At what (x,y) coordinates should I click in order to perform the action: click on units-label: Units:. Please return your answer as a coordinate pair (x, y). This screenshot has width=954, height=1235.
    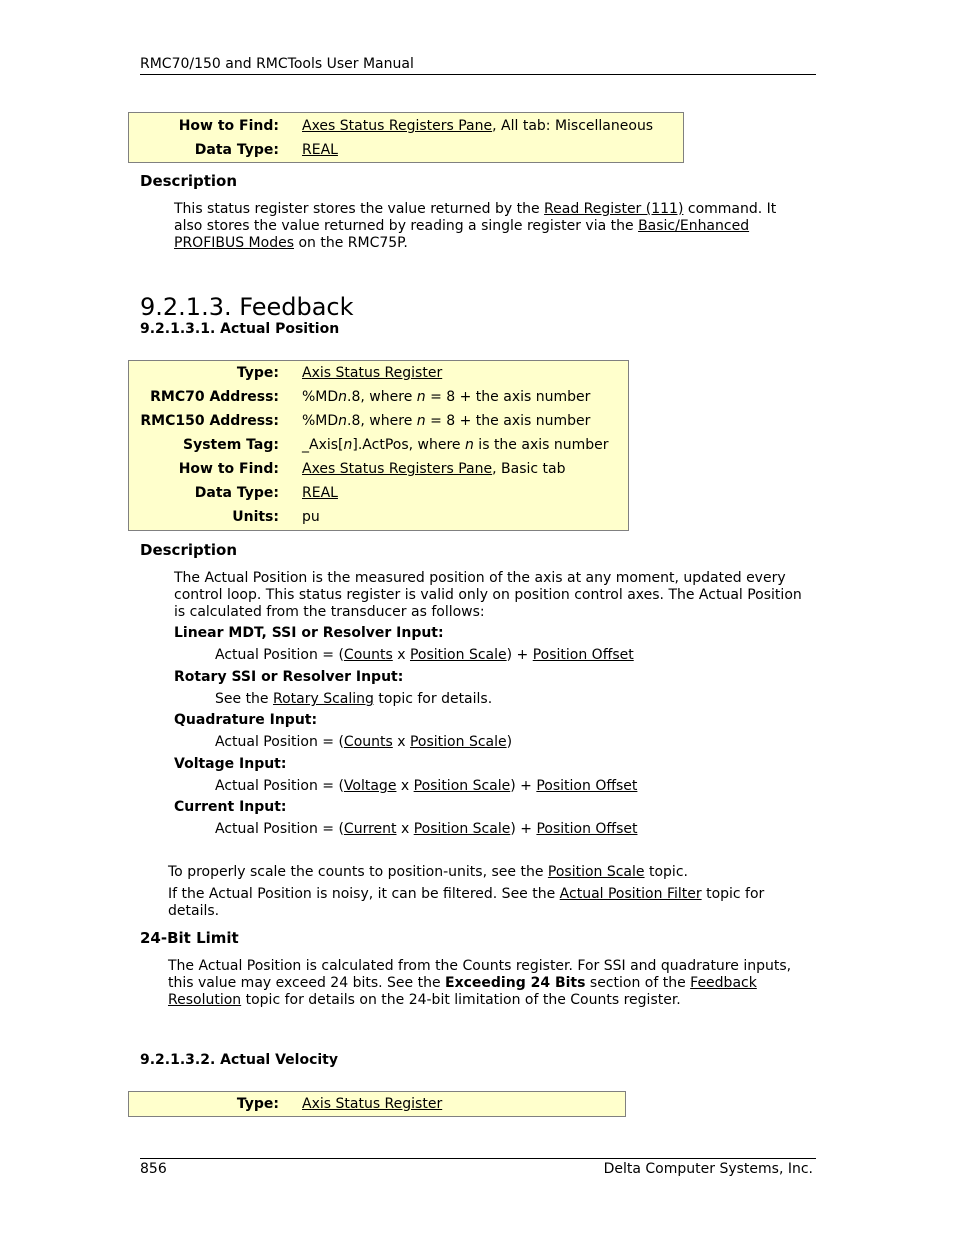
    Looking at the image, I should click on (255, 517).